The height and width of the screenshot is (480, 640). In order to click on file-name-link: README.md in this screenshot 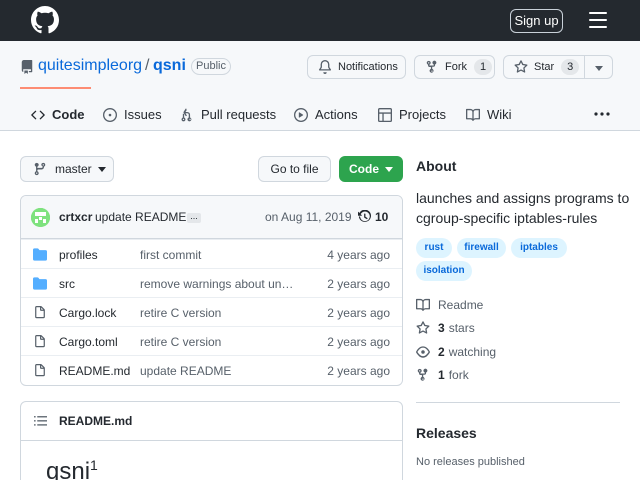, I will do `click(94, 371)`.